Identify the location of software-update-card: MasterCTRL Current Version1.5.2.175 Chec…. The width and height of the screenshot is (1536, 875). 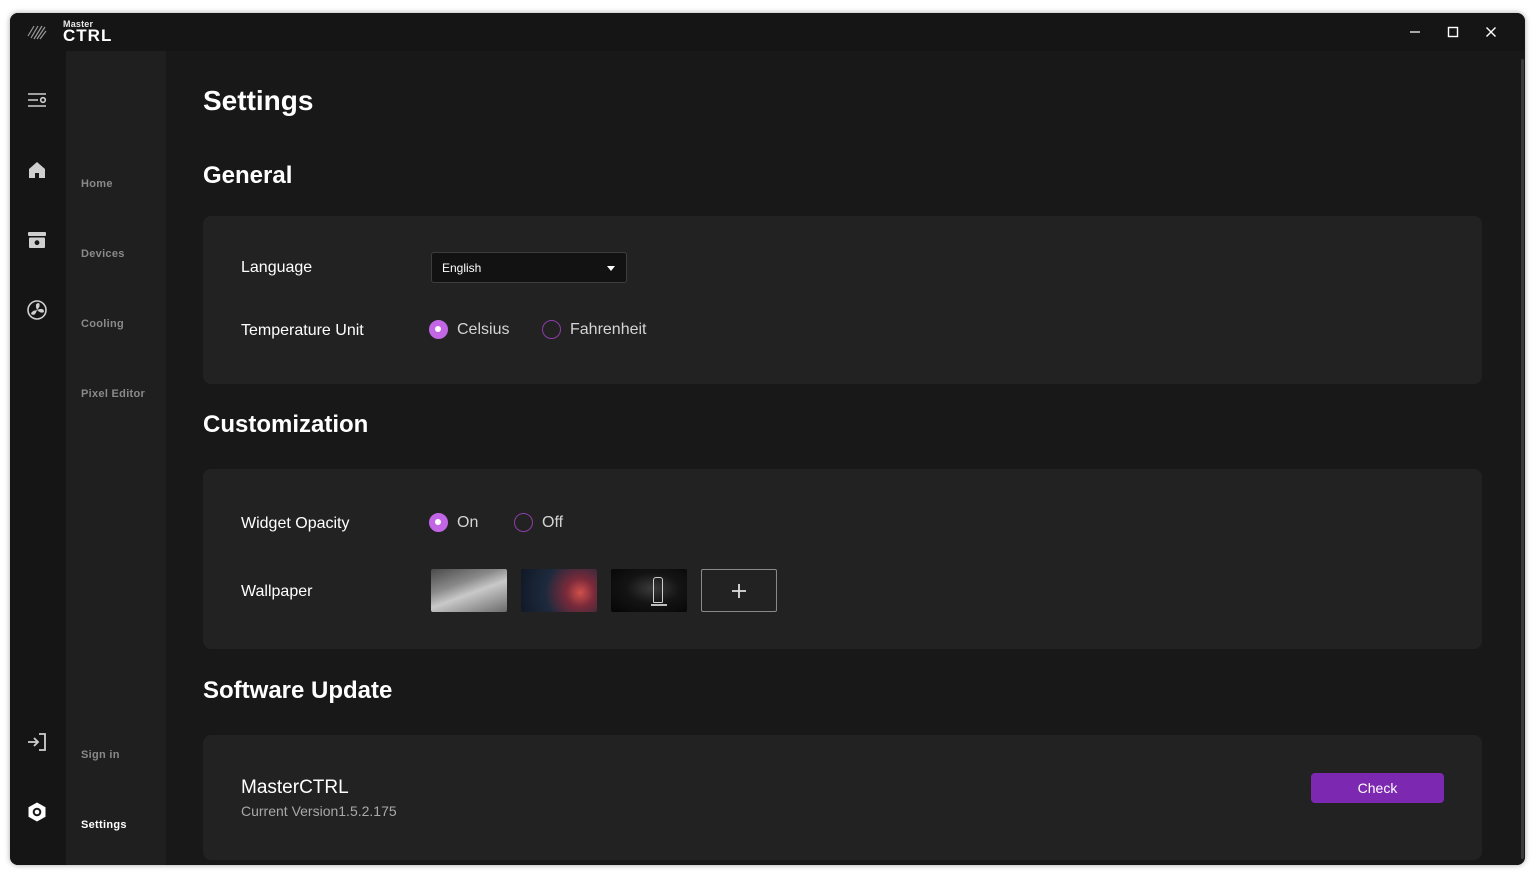
(842, 797).